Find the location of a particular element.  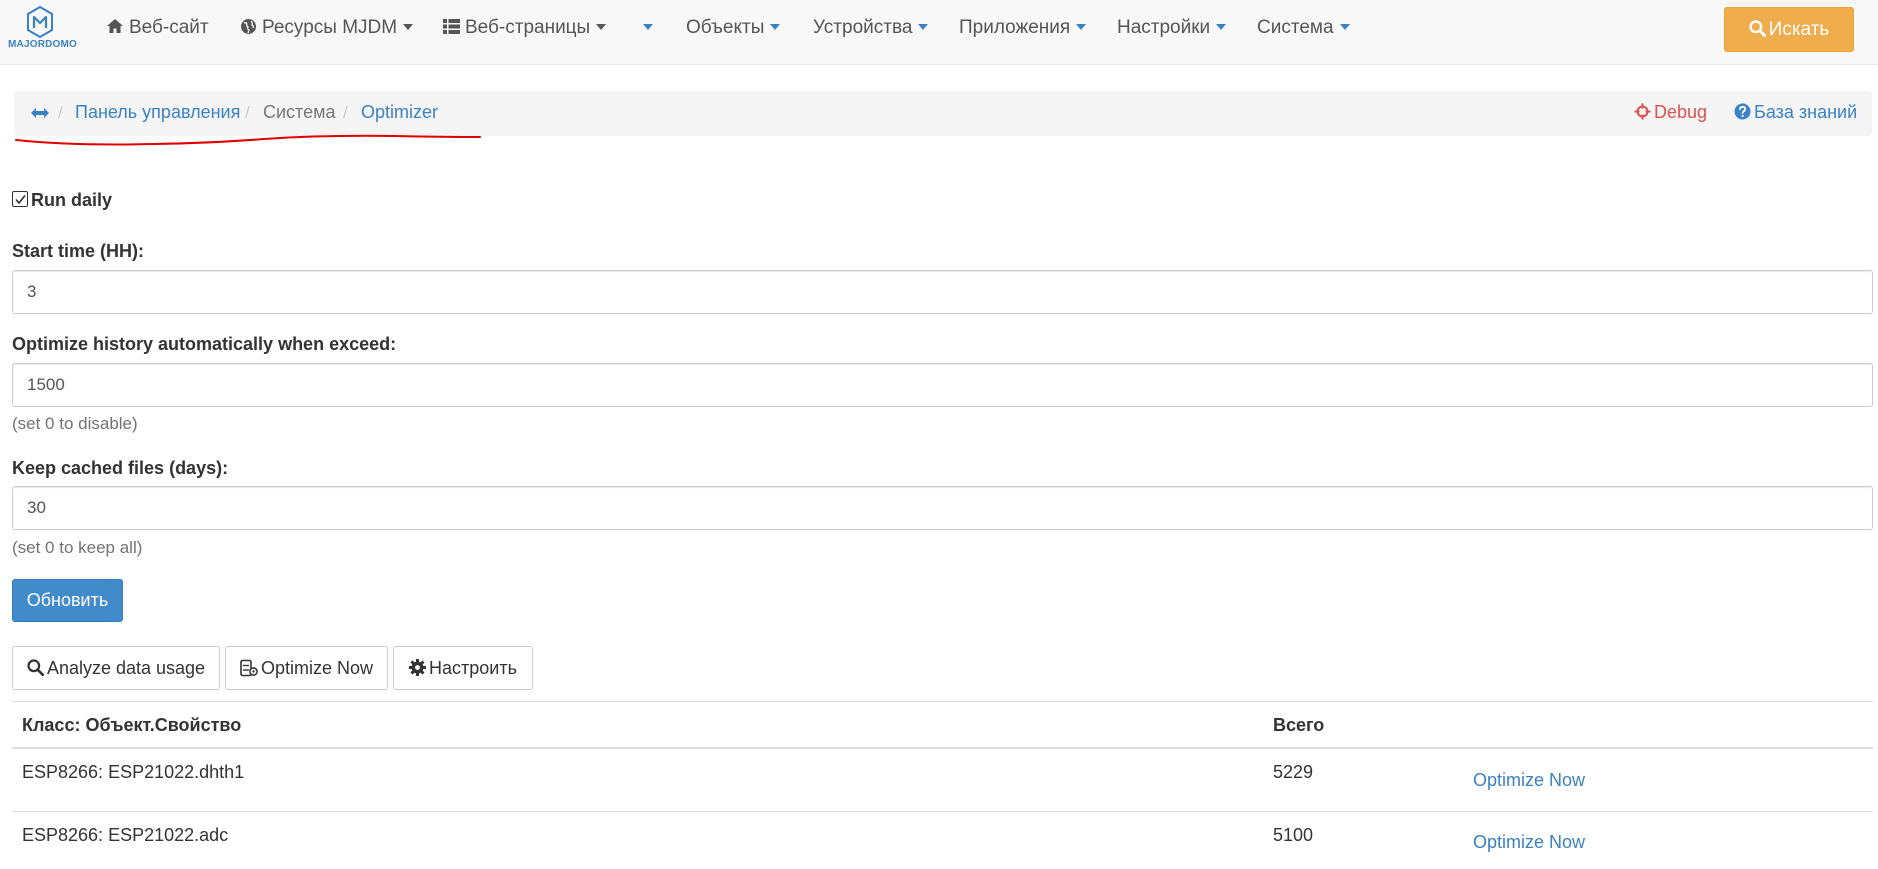

configure-label: Настроить is located at coordinates (473, 668).